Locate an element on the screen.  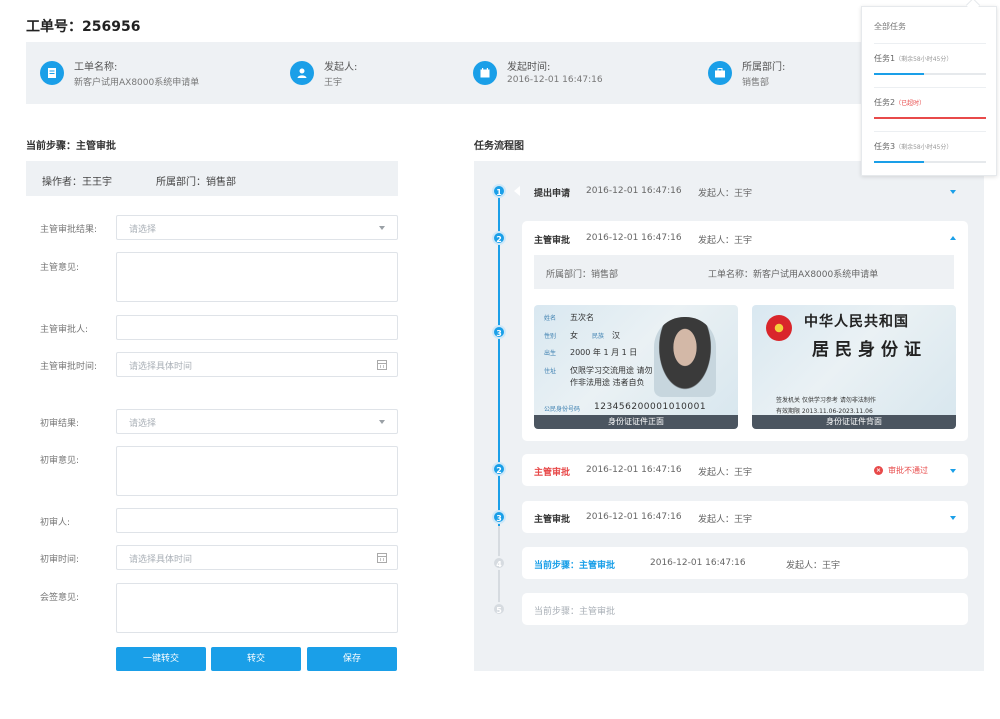
initial-person-input is located at coordinates (257, 520).